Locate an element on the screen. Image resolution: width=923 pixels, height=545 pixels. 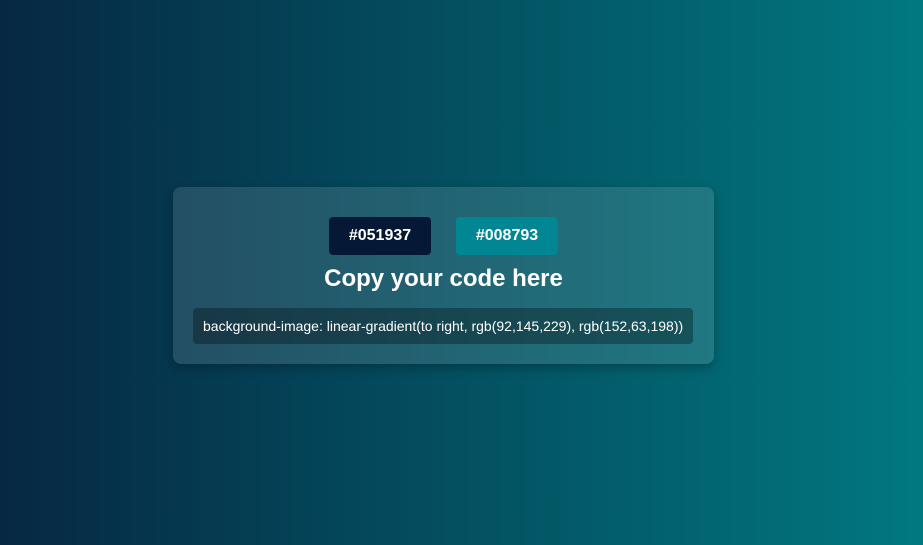
page-title: Copy your code here is located at coordinates (443, 278).